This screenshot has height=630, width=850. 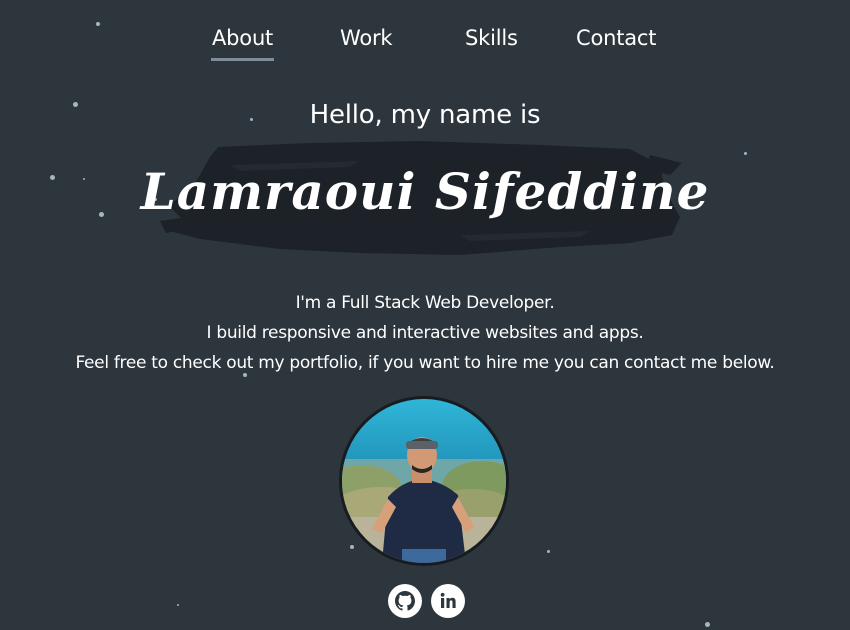 What do you see at coordinates (425, 115) in the screenshot?
I see `greeting-text: Hello, my name is` at bounding box center [425, 115].